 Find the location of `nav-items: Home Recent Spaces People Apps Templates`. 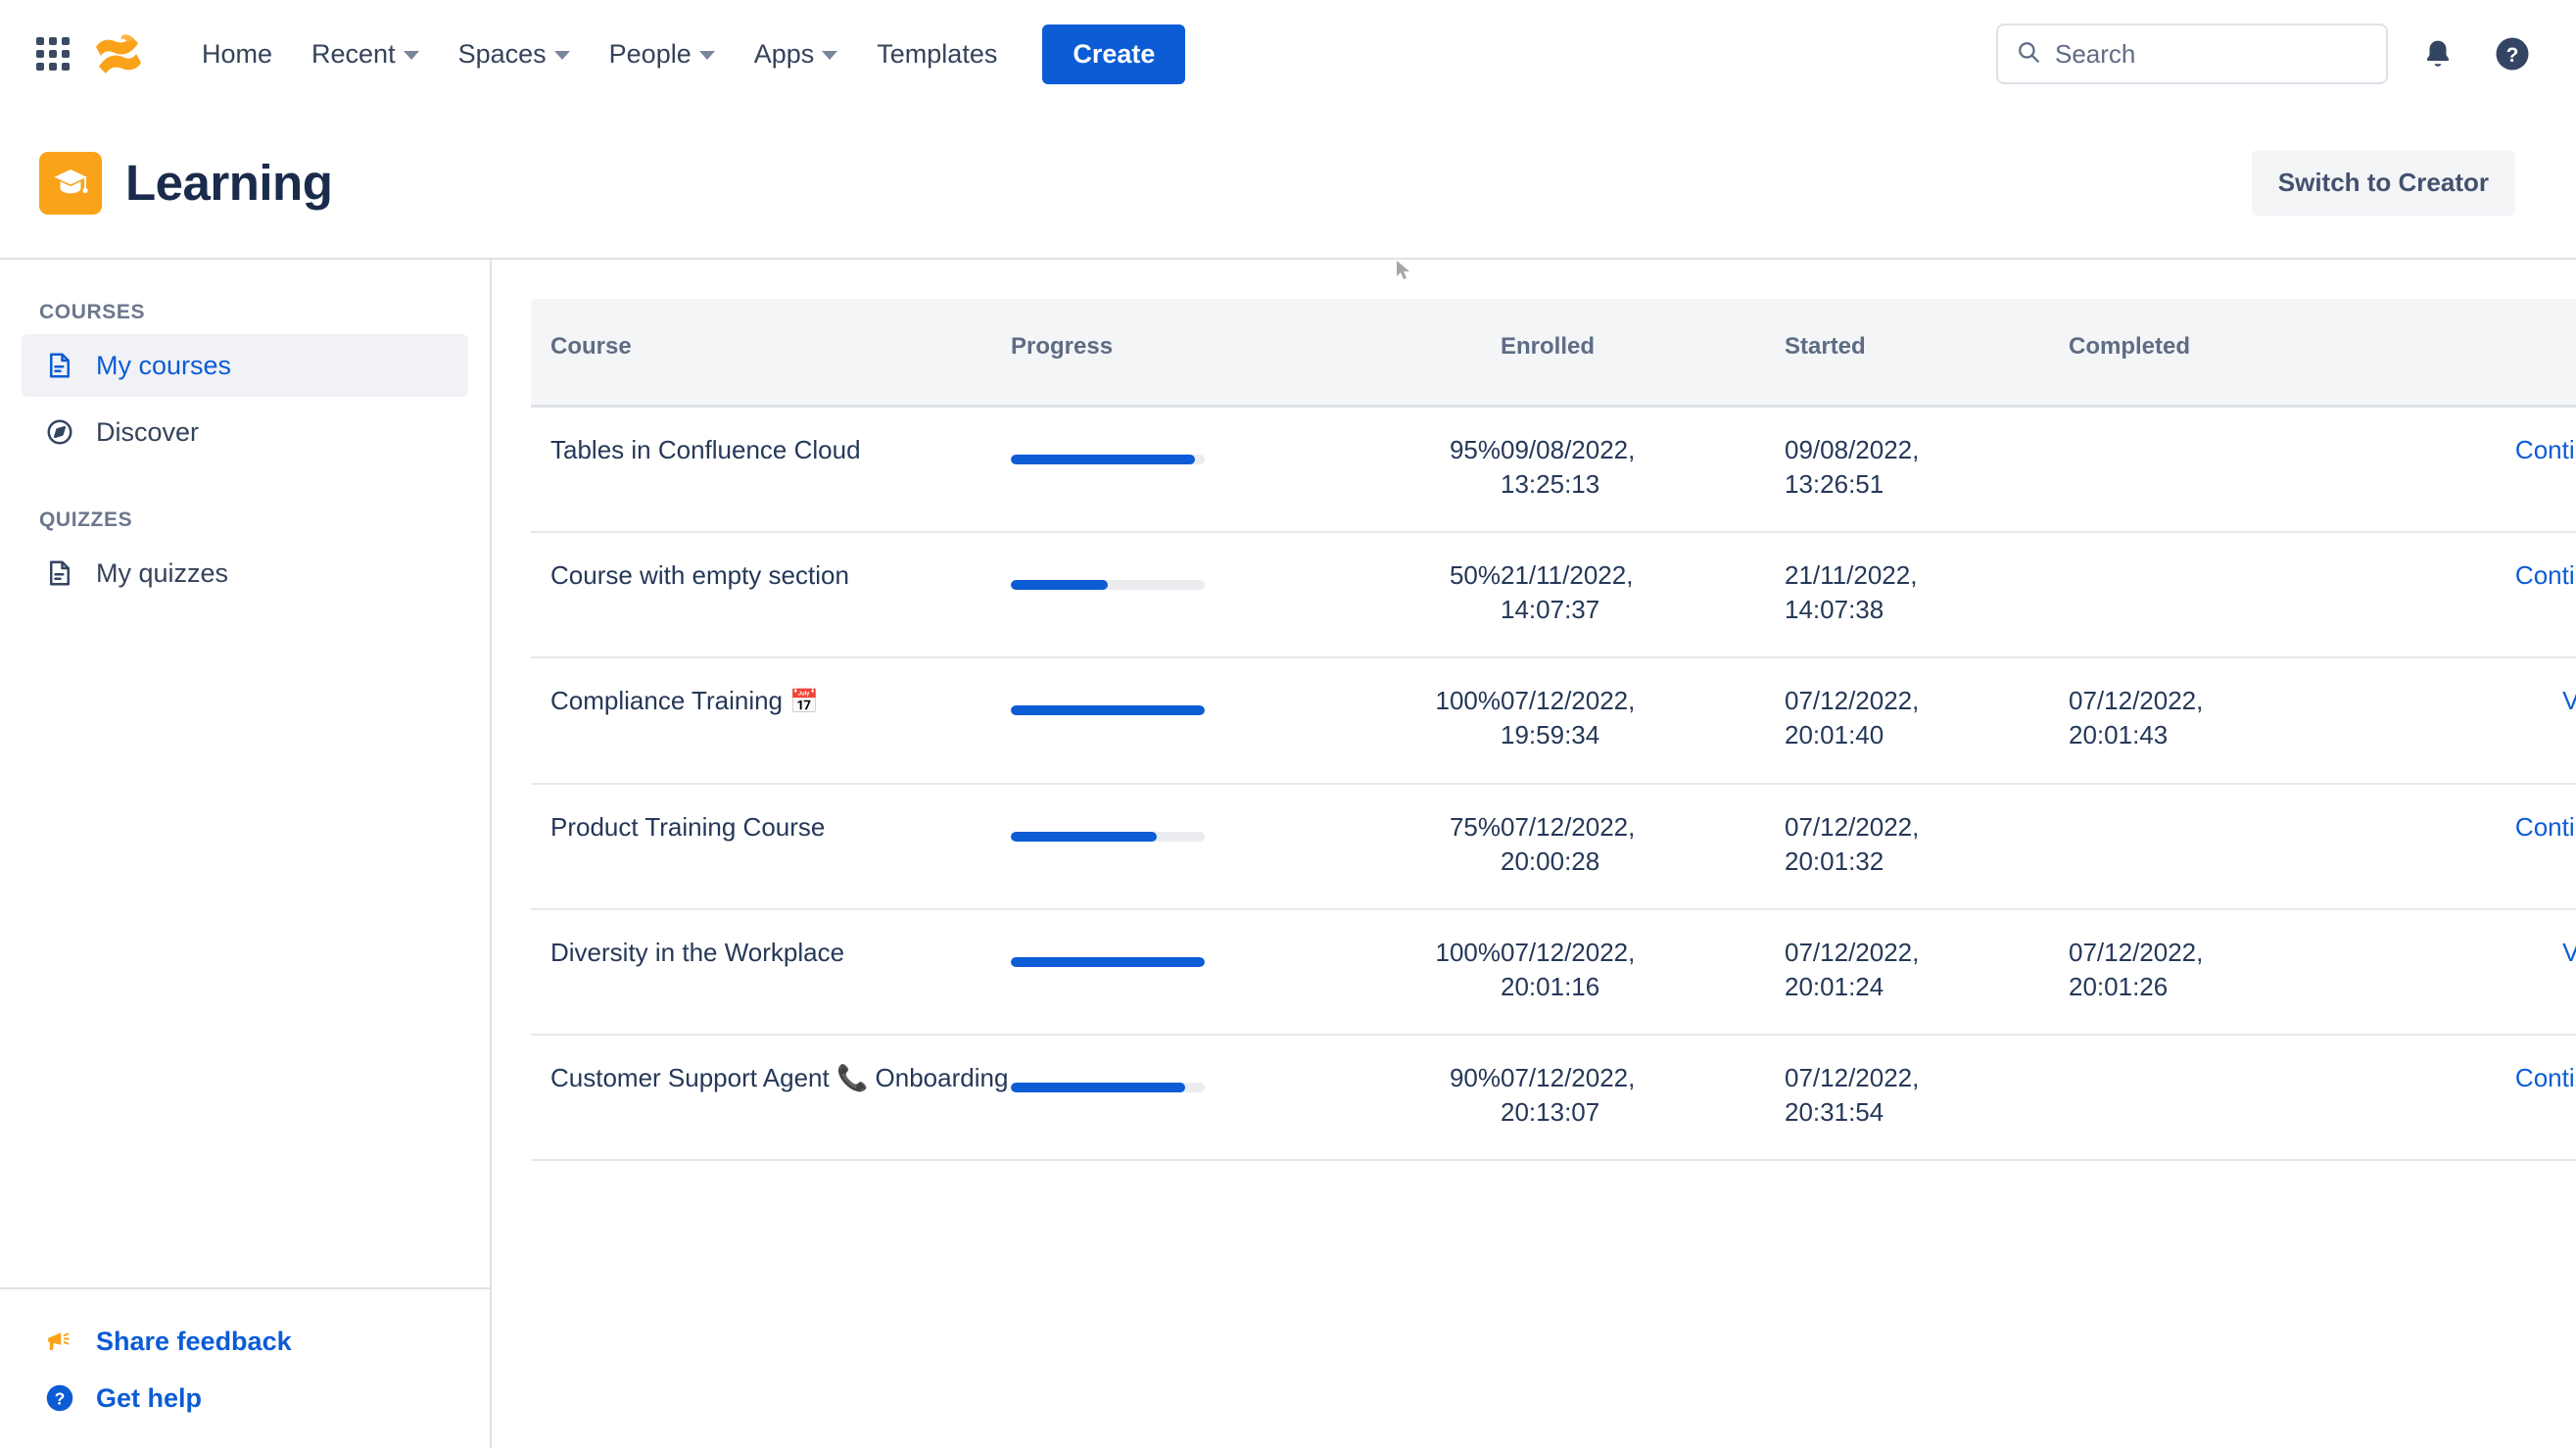

nav-items: Home Recent Spaces People Apps Templates is located at coordinates (599, 54).